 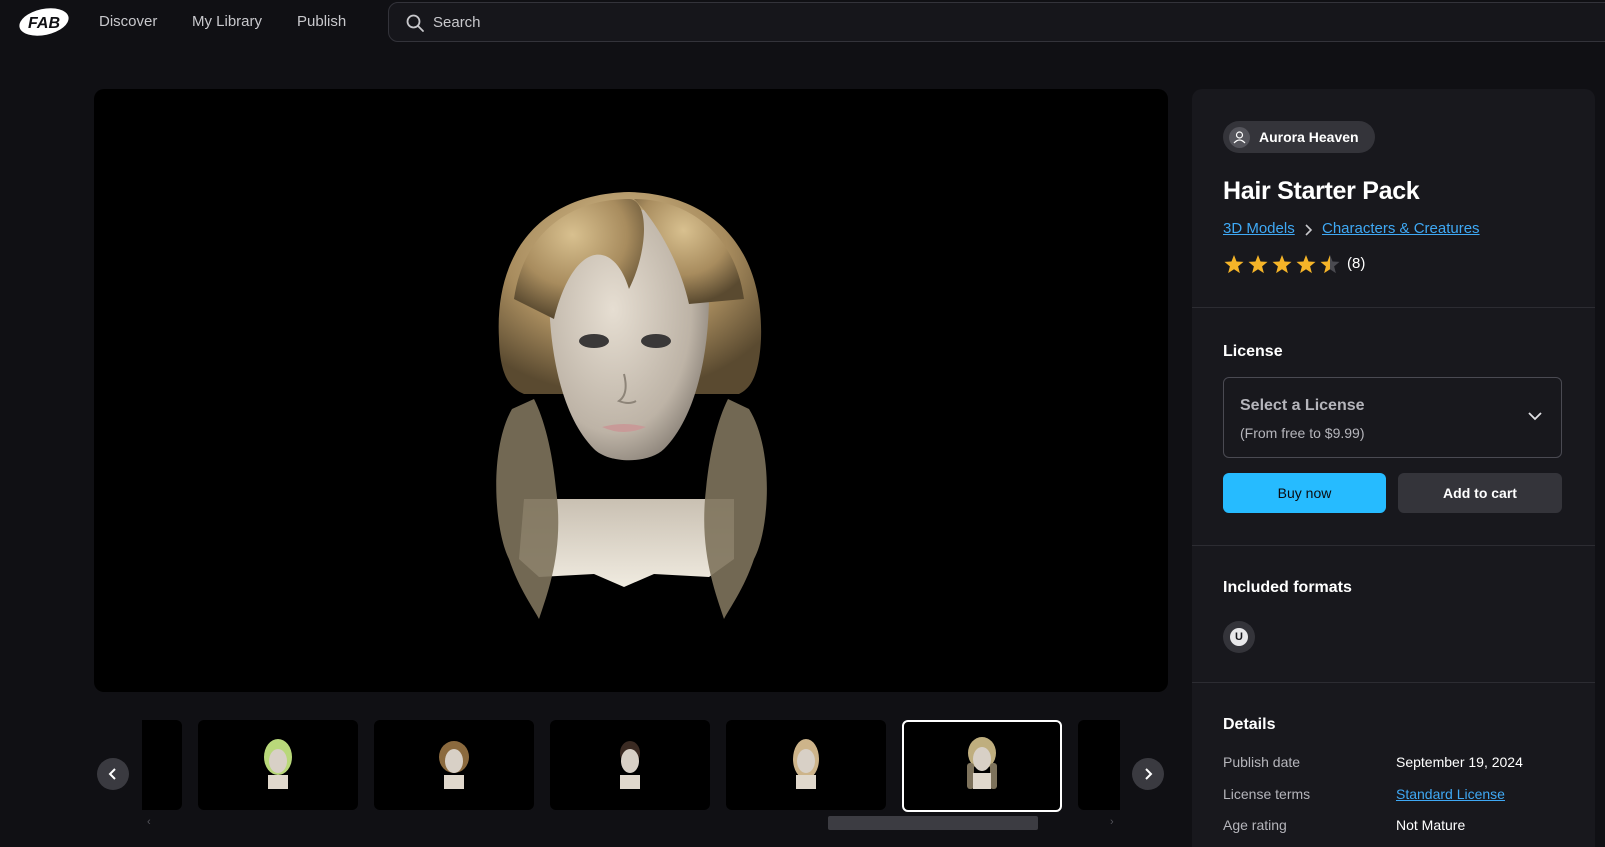 I want to click on search-placeholder: Search, so click(x=457, y=22).